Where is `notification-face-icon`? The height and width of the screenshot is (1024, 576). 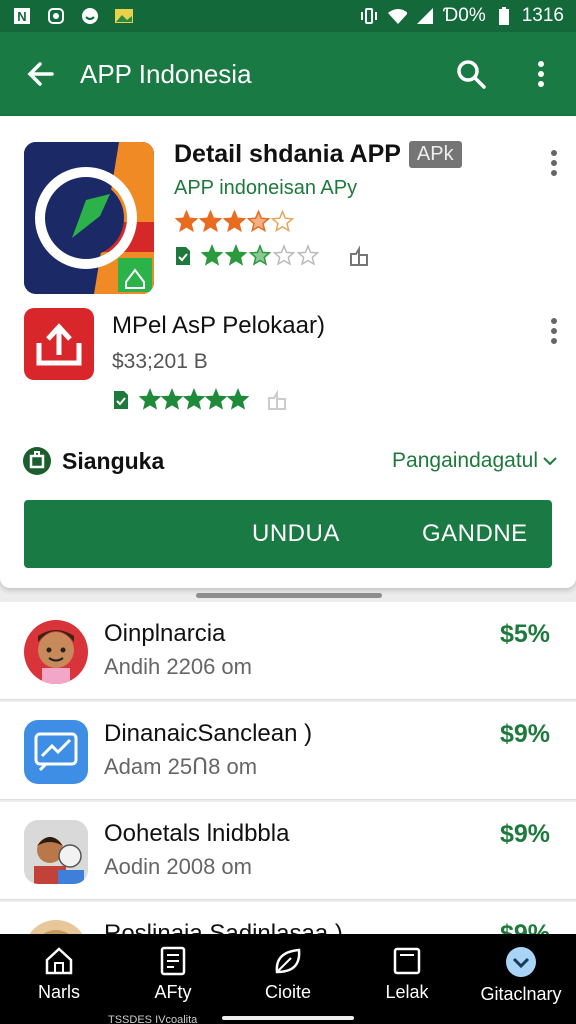
notification-face-icon is located at coordinates (90, 16).